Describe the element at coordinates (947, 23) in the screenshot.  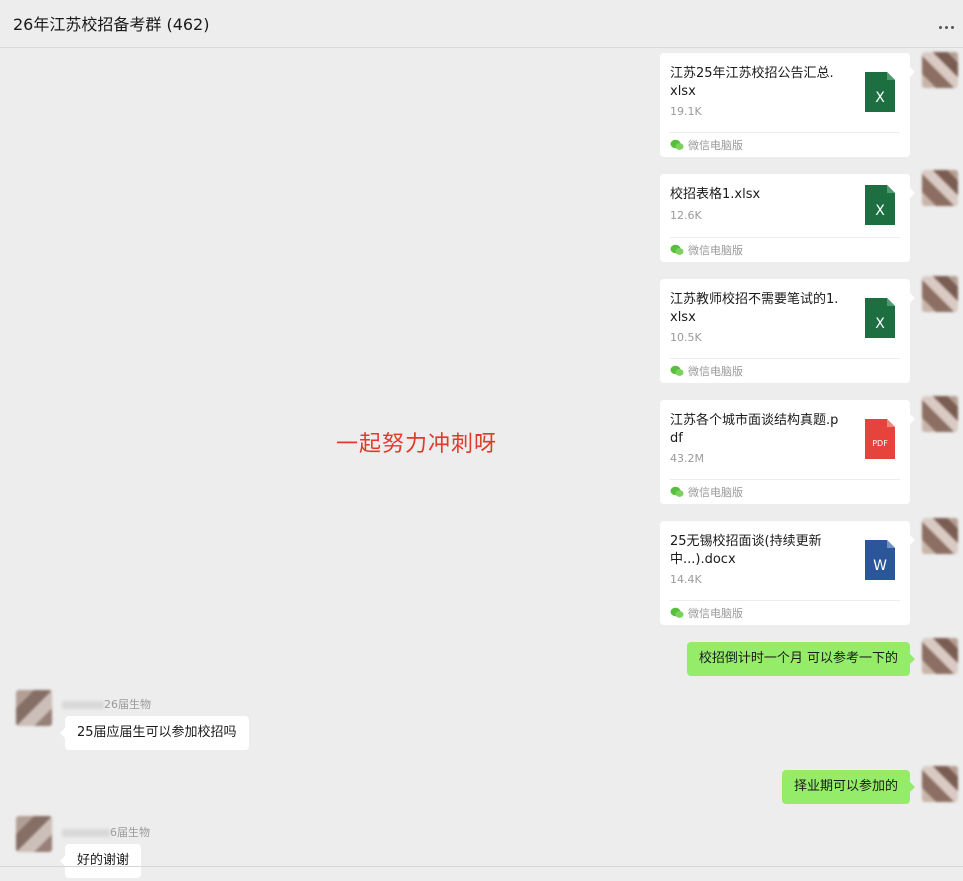
I see `more-dots-icon` at that location.